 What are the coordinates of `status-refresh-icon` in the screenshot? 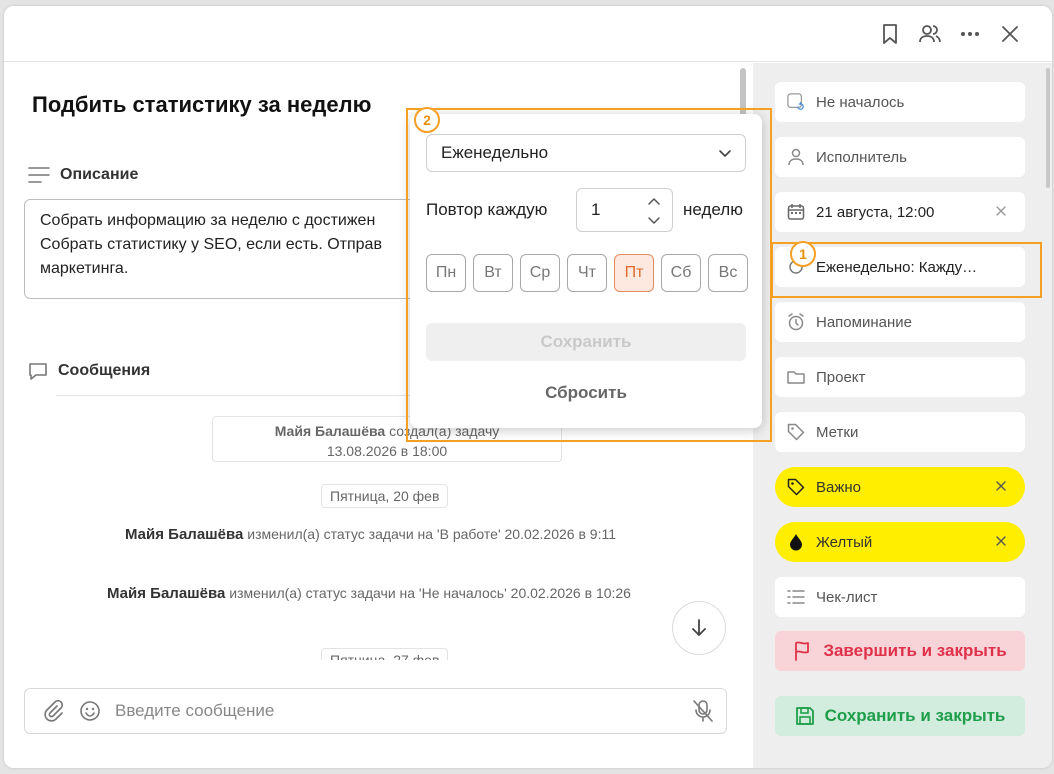 It's located at (796, 102).